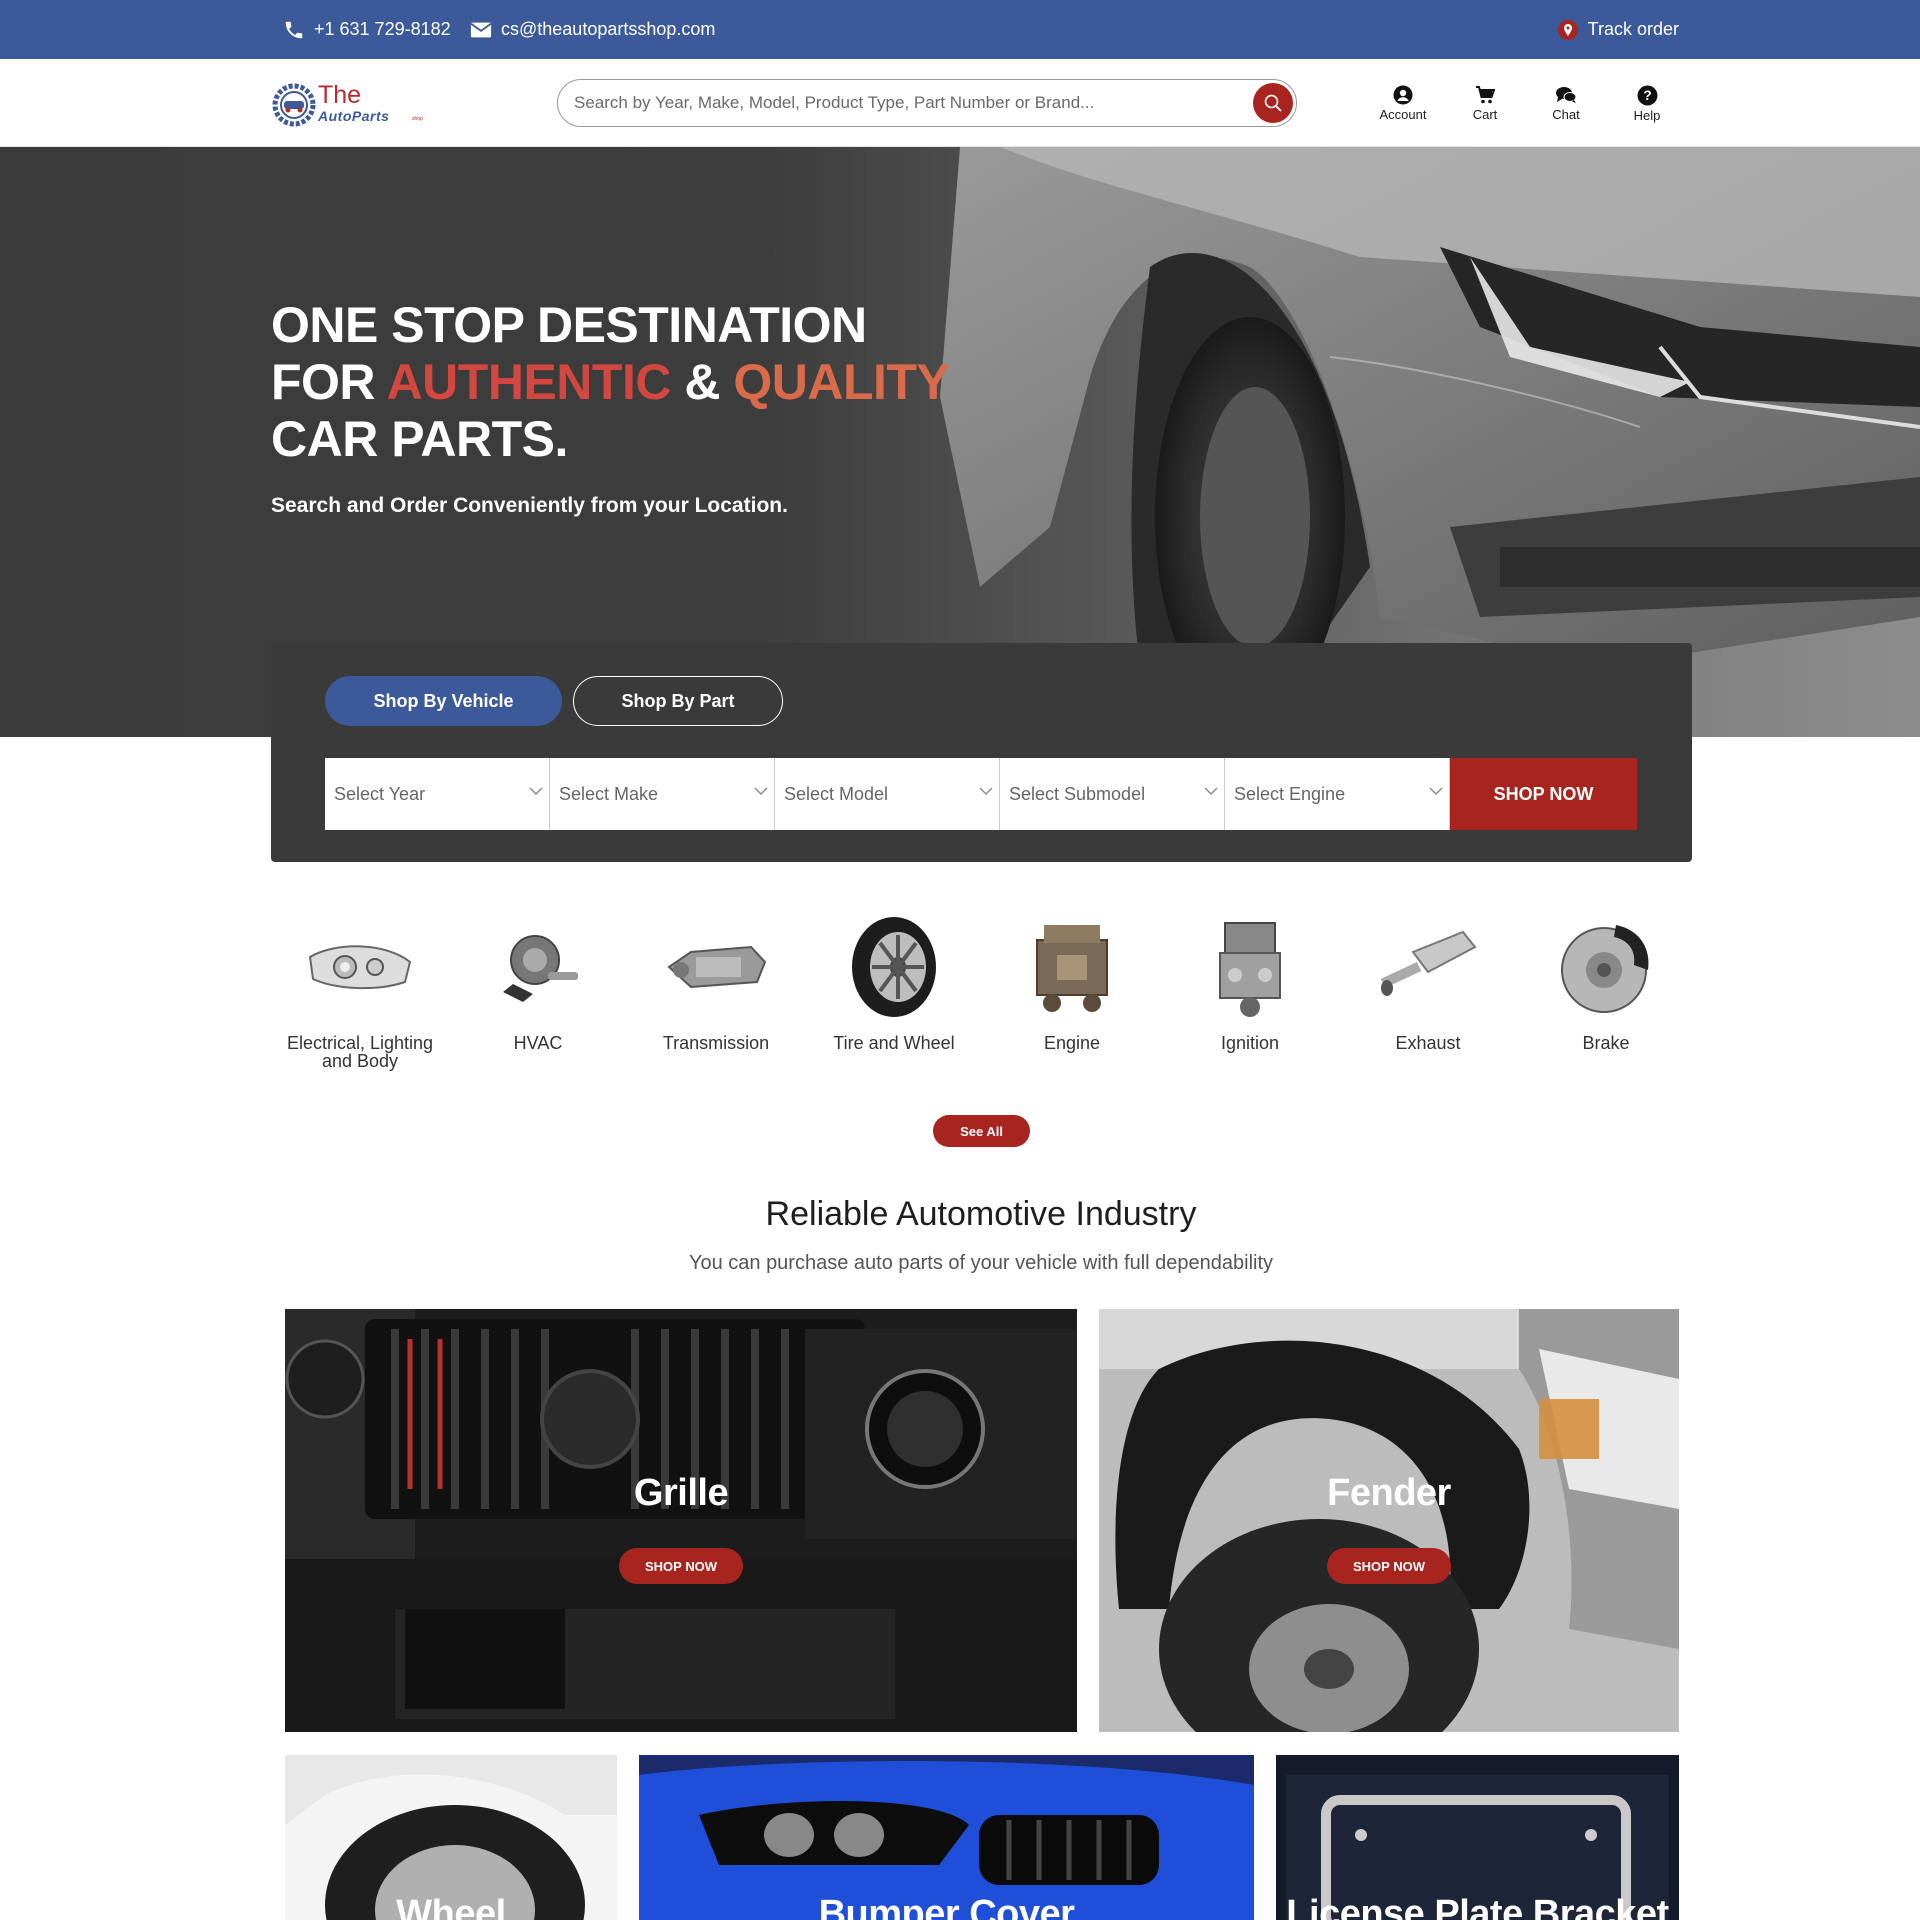 The image size is (1920, 1920). Describe the element at coordinates (904, 103) in the screenshot. I see `search-input` at that location.